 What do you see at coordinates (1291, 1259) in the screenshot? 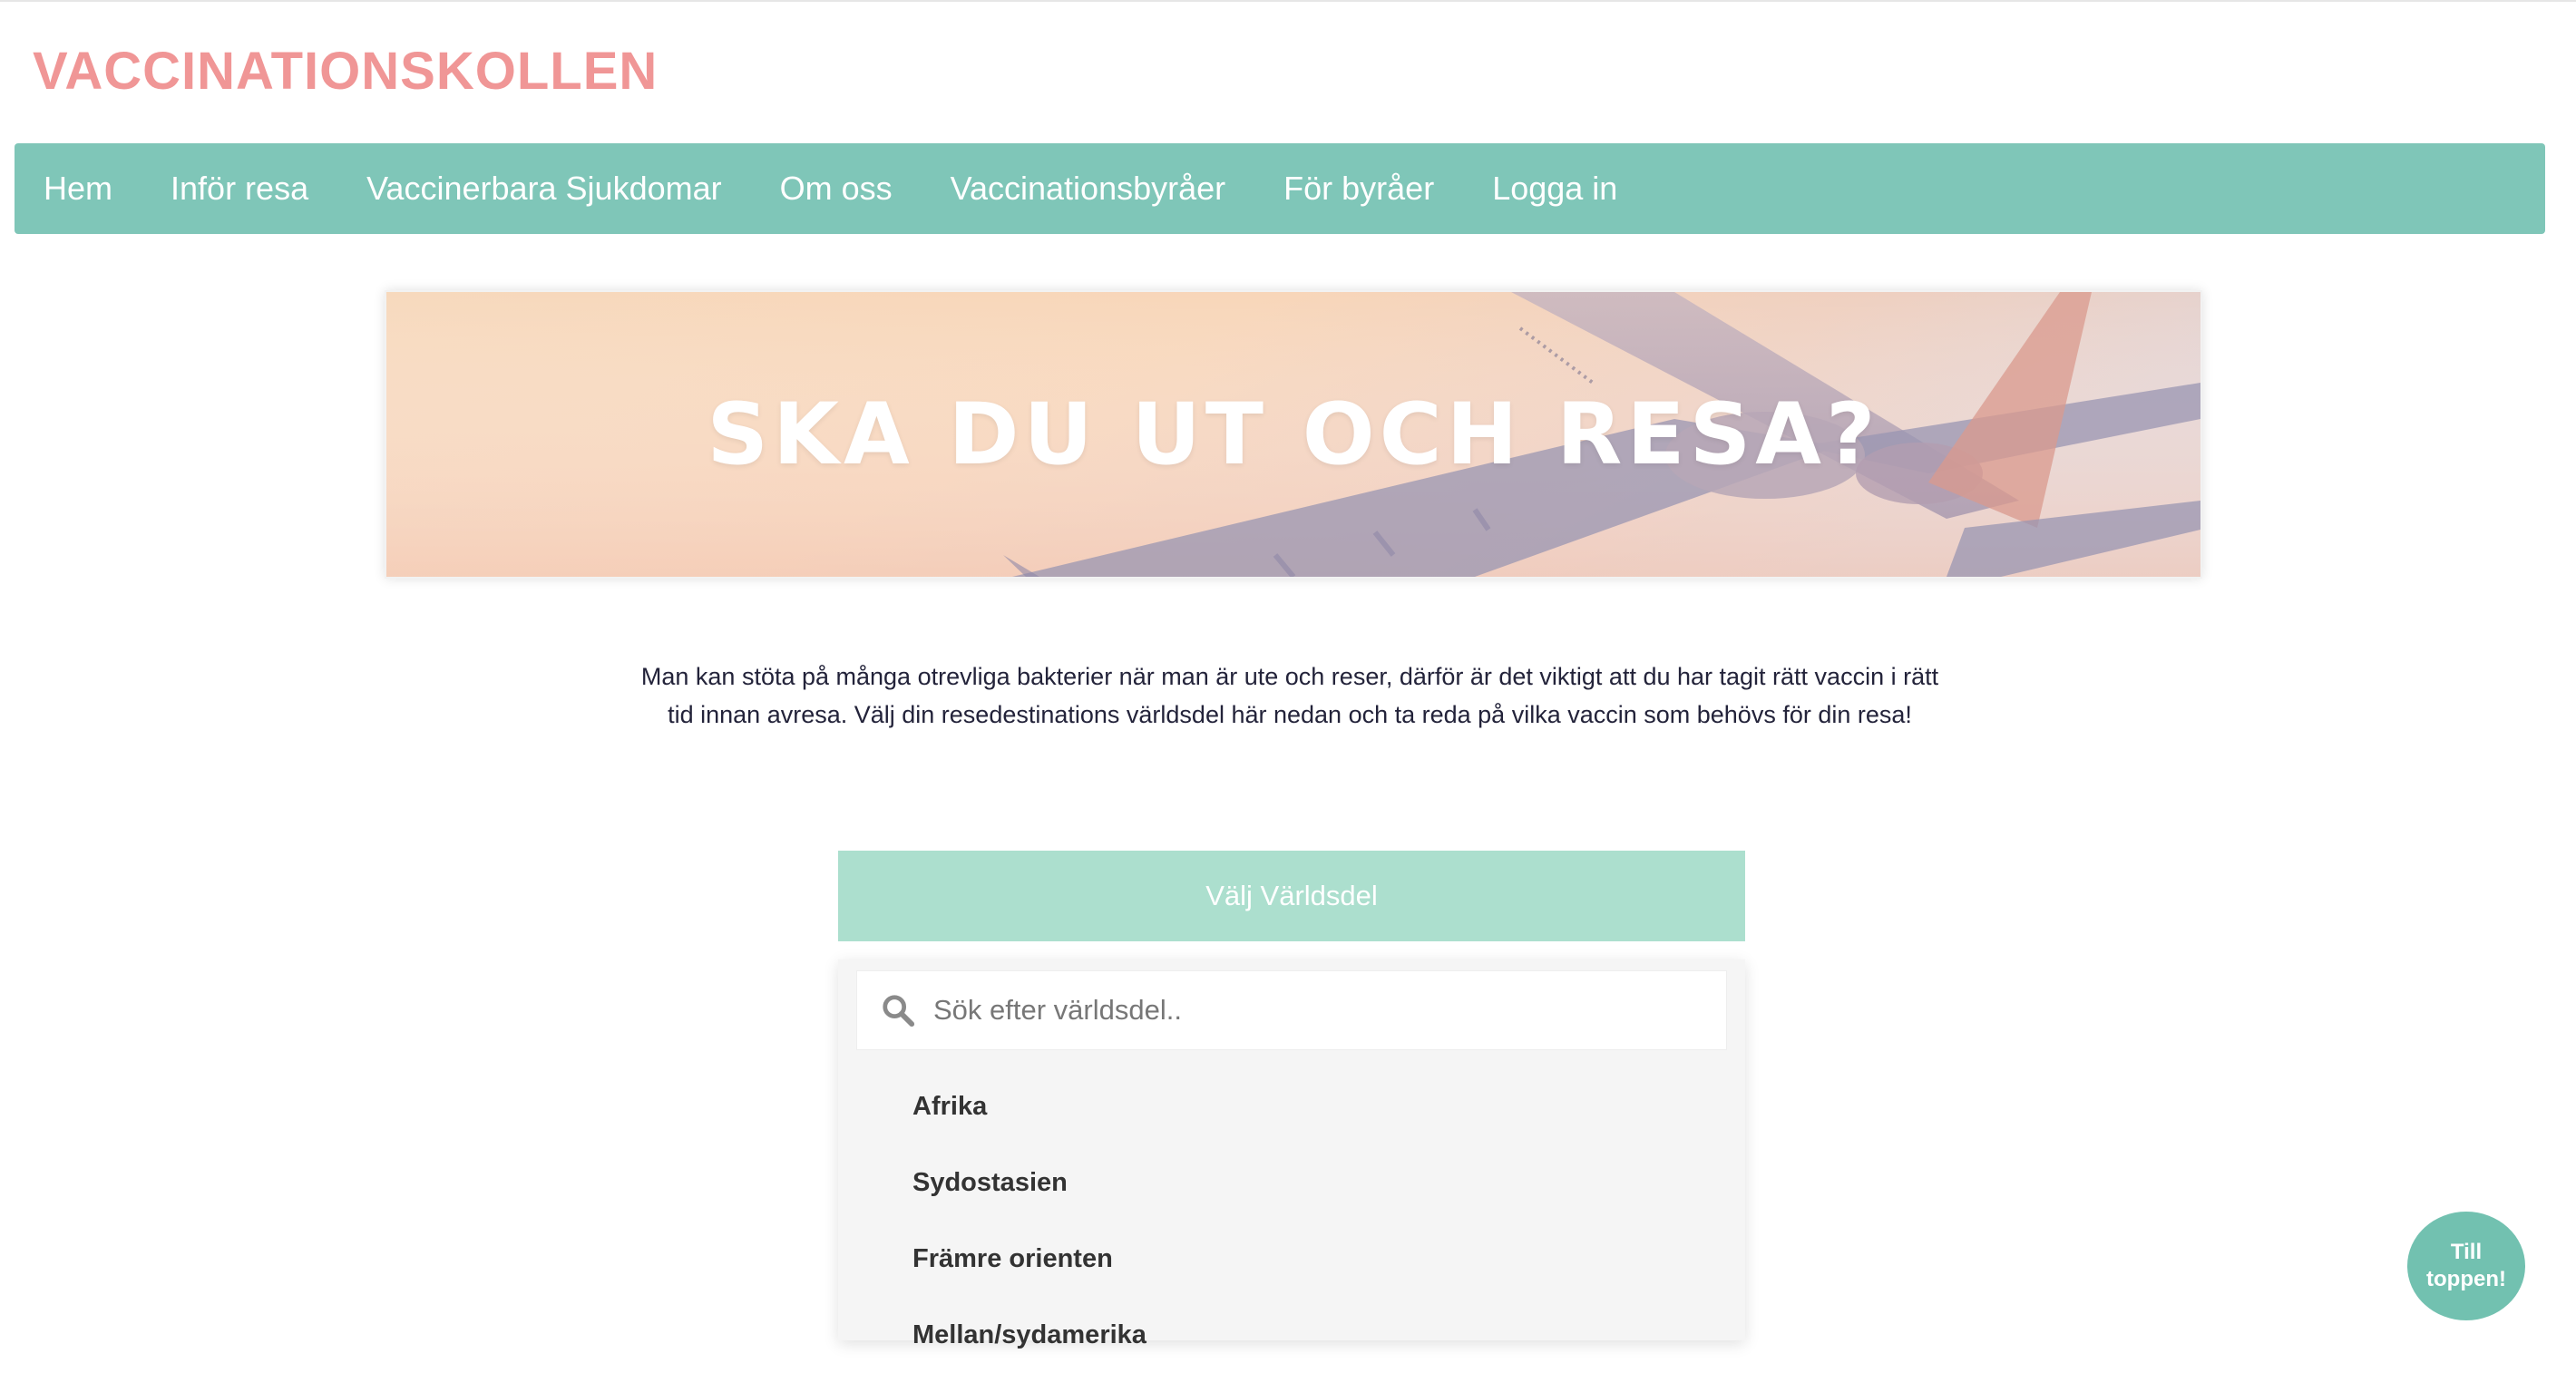
I see `region-option-framre-orienten: Främre orienten` at bounding box center [1291, 1259].